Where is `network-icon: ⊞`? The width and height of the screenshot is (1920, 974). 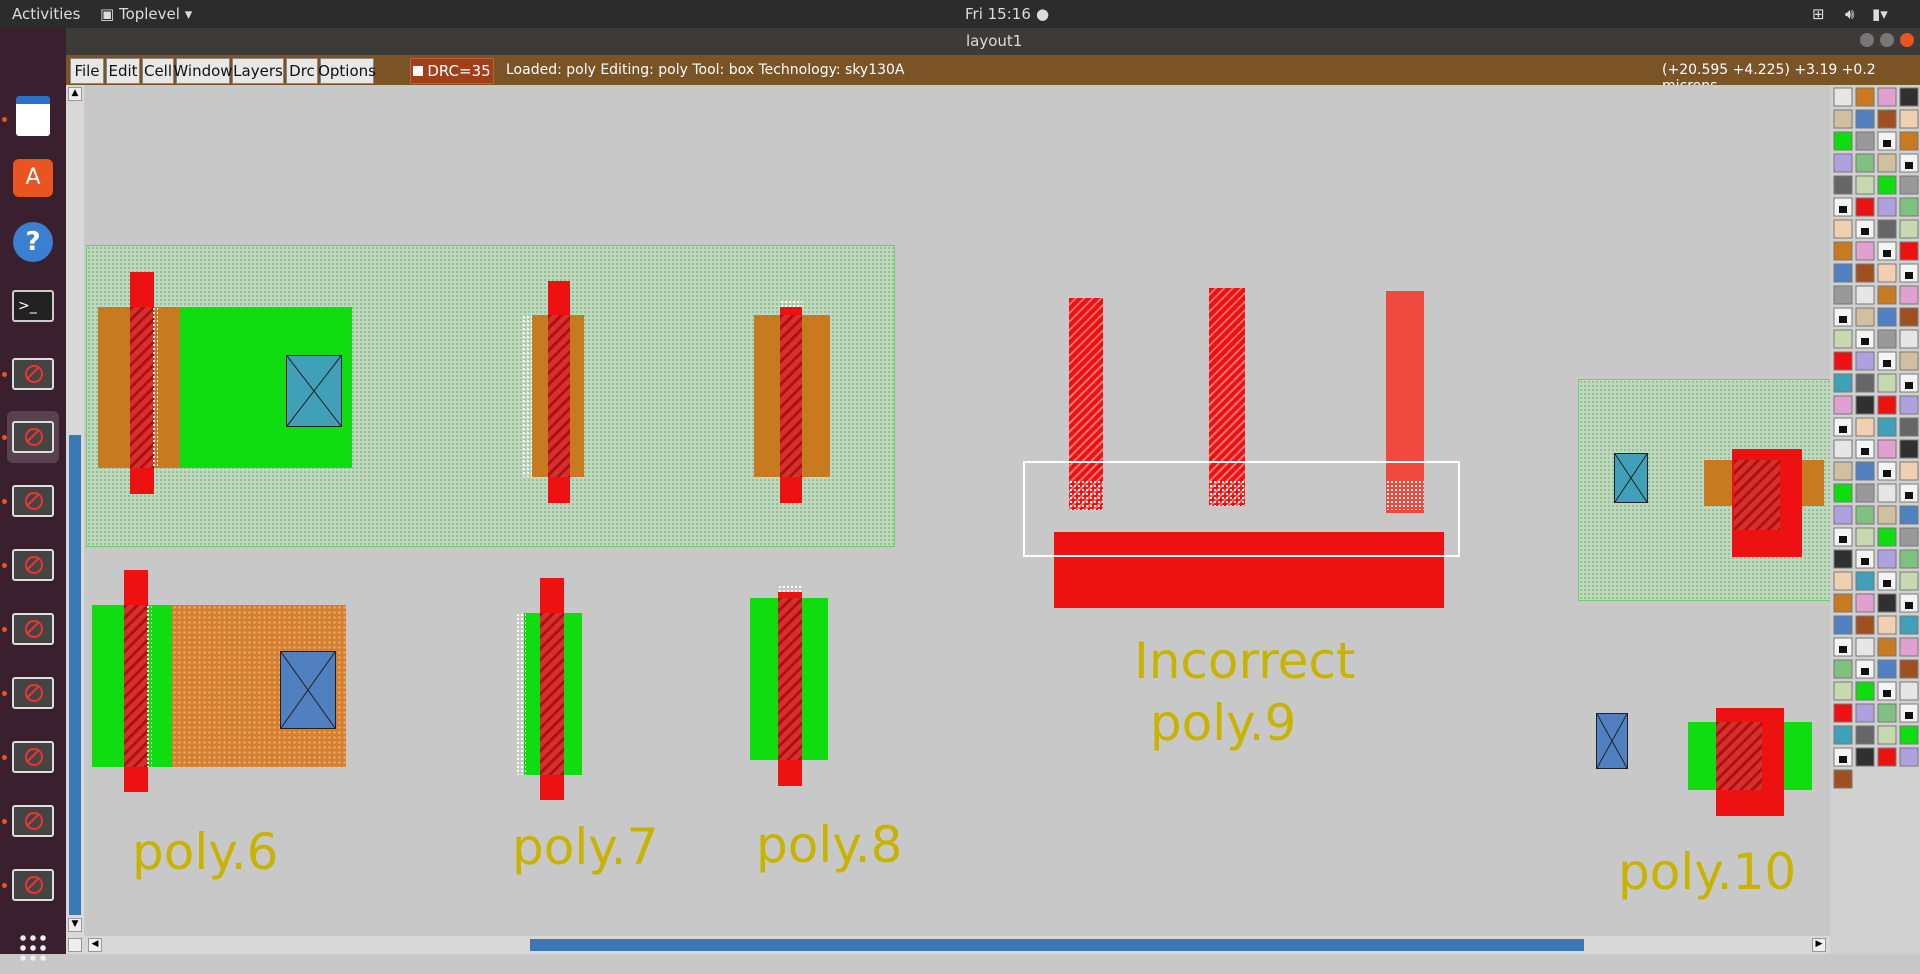 network-icon: ⊞ is located at coordinates (1818, 14).